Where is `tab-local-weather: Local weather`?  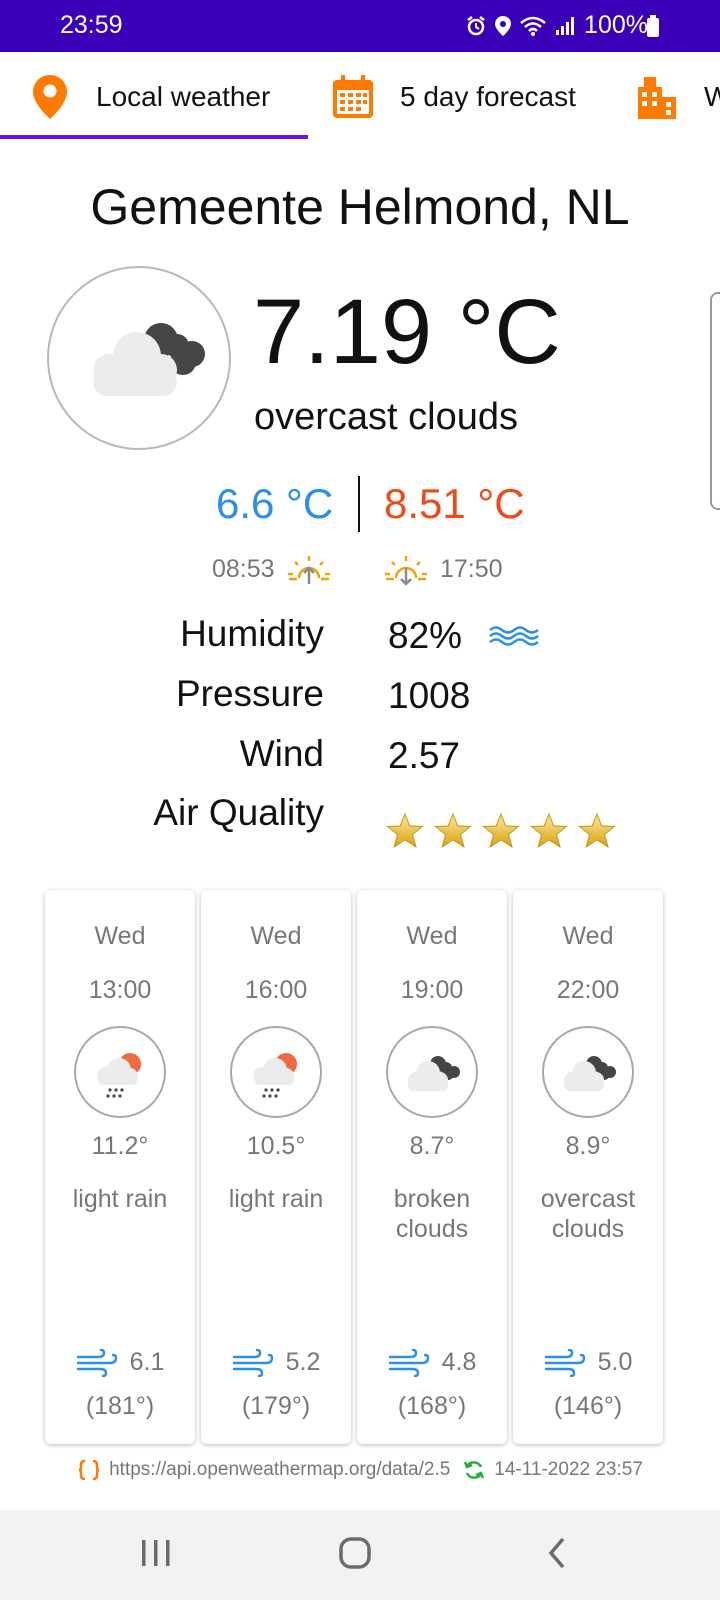
tab-local-weather: Local weather is located at coordinates (151, 97).